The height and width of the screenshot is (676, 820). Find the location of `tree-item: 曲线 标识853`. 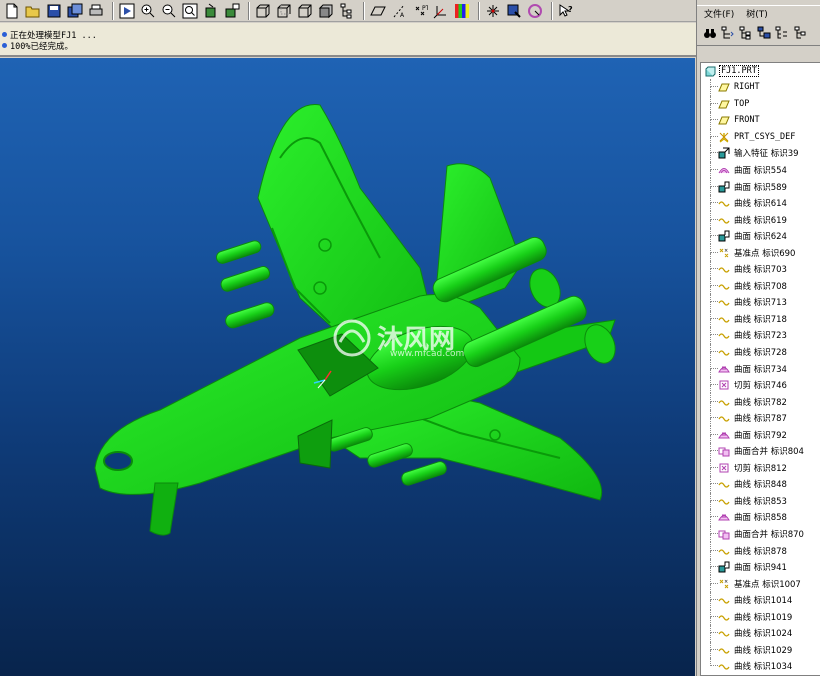

tree-item: 曲线 标识853 is located at coordinates (760, 501).